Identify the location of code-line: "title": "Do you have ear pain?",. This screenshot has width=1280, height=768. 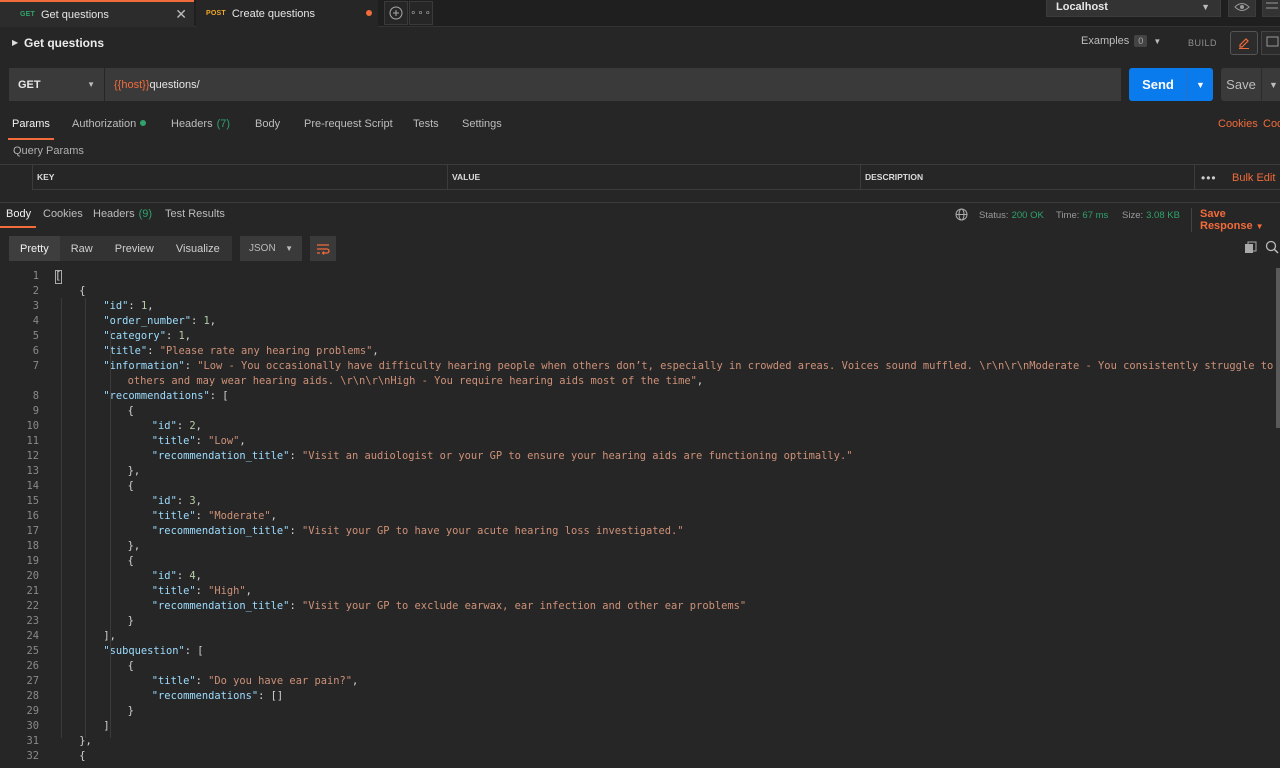
(255, 681).